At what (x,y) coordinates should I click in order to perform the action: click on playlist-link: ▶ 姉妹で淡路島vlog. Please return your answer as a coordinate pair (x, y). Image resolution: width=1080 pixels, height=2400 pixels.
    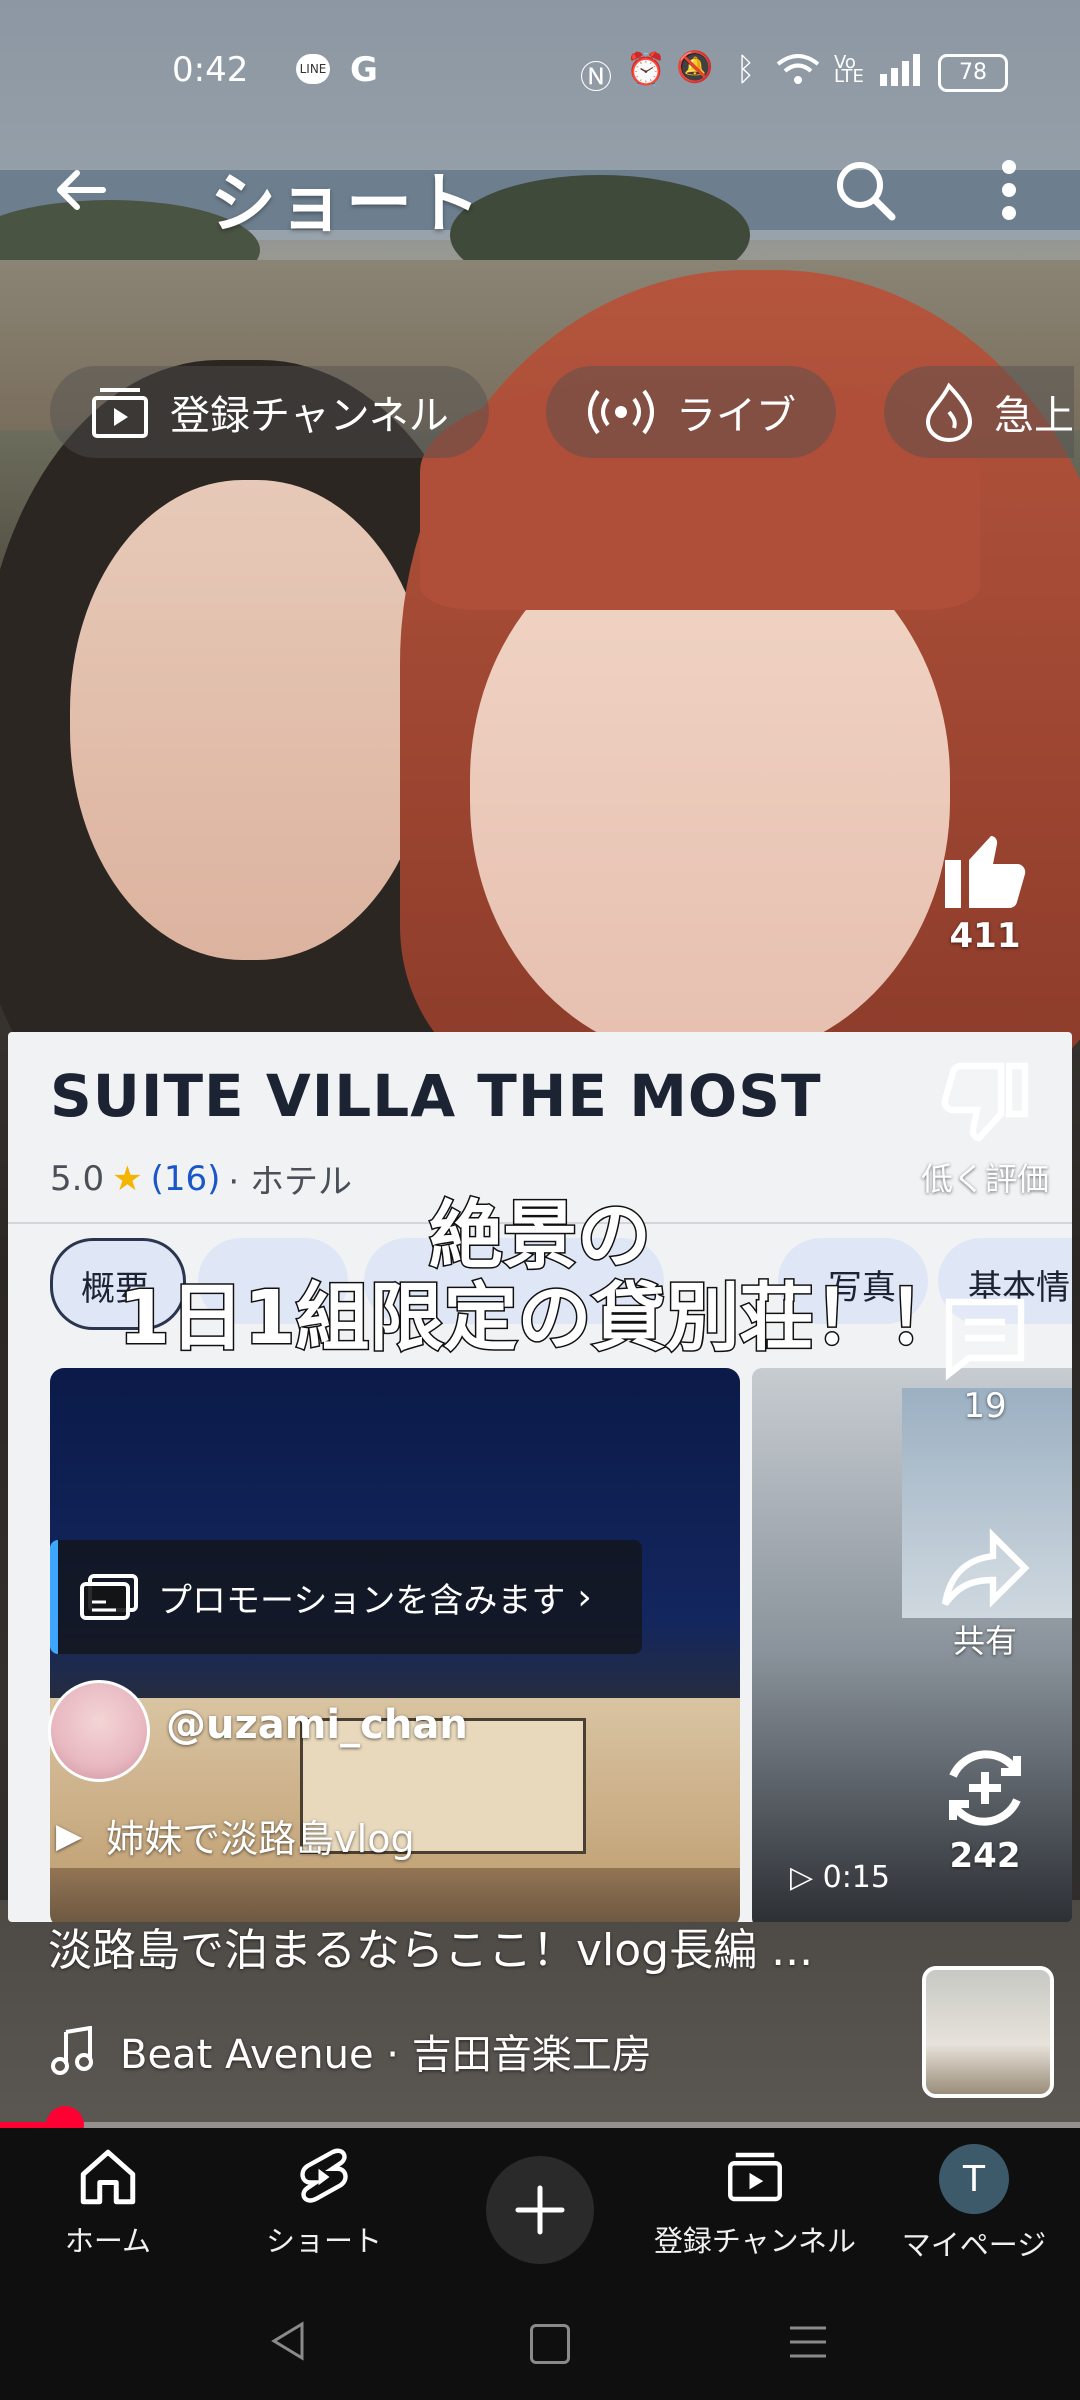
    Looking at the image, I should click on (235, 1835).